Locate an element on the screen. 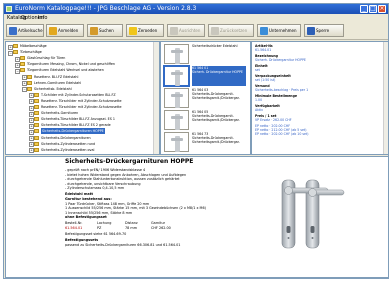 The image size is (391, 281). toolbar-button-artikelsuche: Artikelsuche is located at coordinates (25, 30).